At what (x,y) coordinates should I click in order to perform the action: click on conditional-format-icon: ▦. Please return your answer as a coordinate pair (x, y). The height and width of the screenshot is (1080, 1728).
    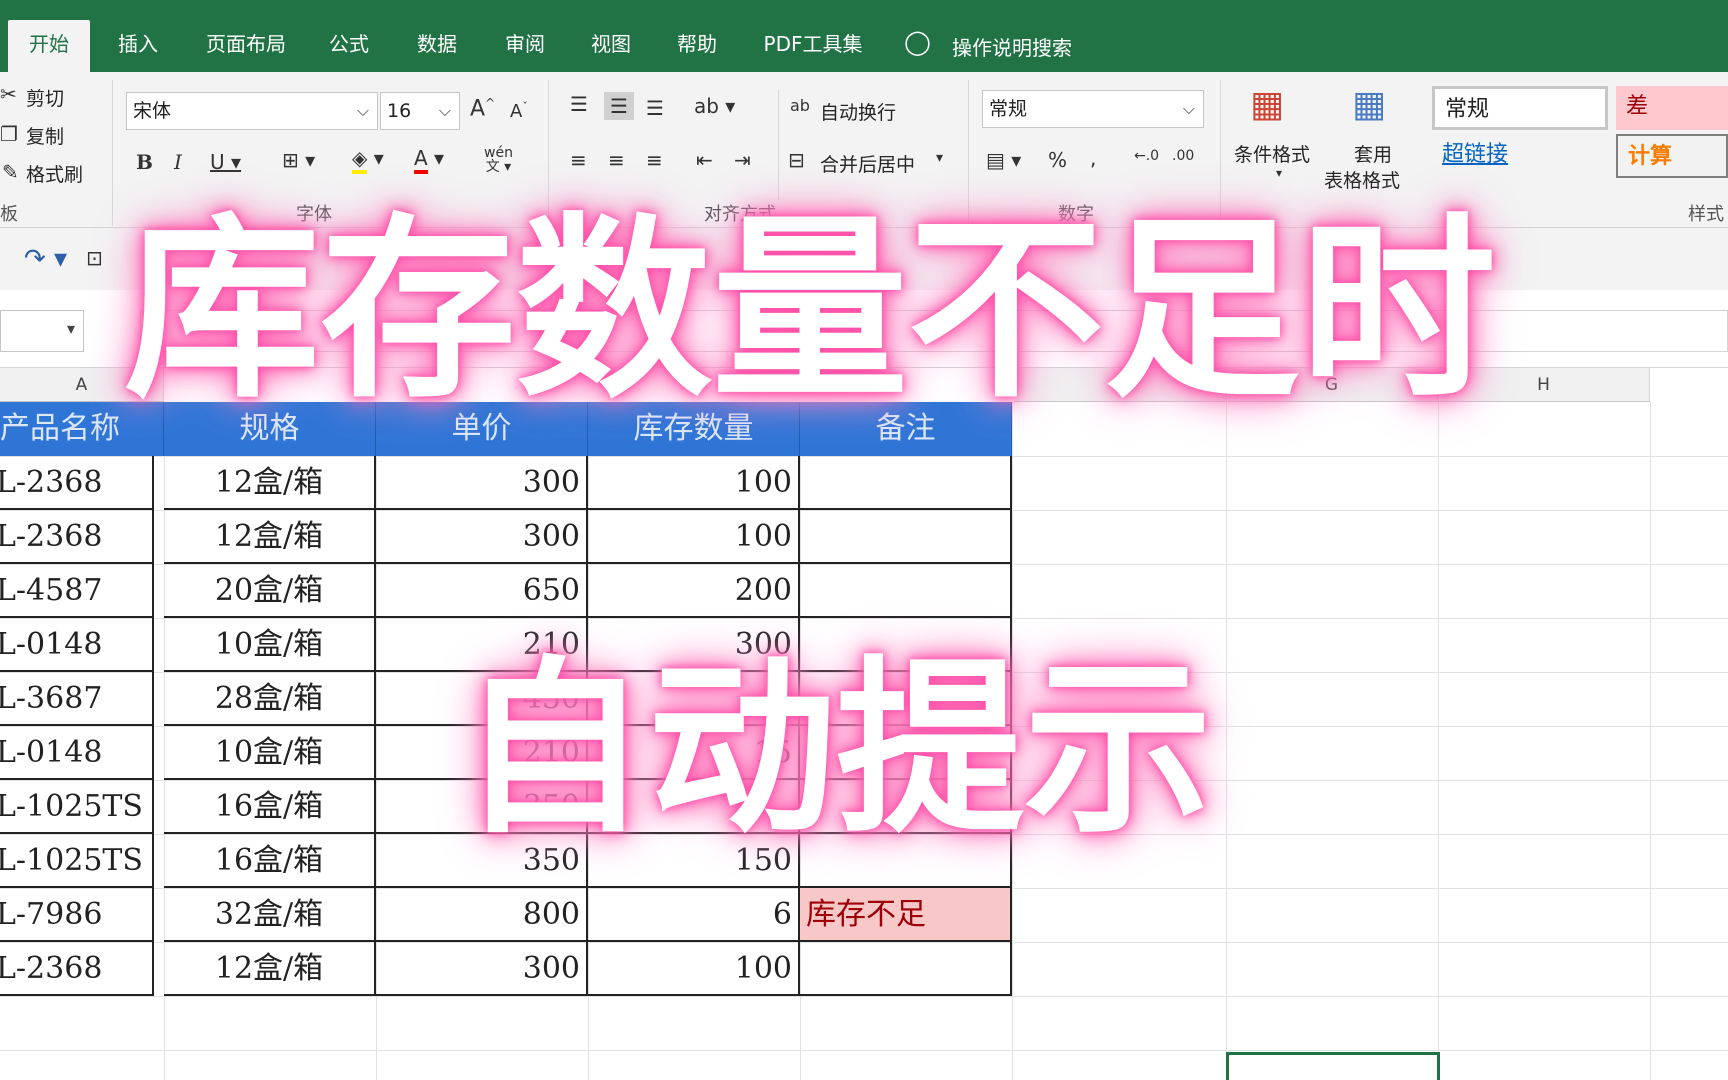
    Looking at the image, I should click on (1267, 104).